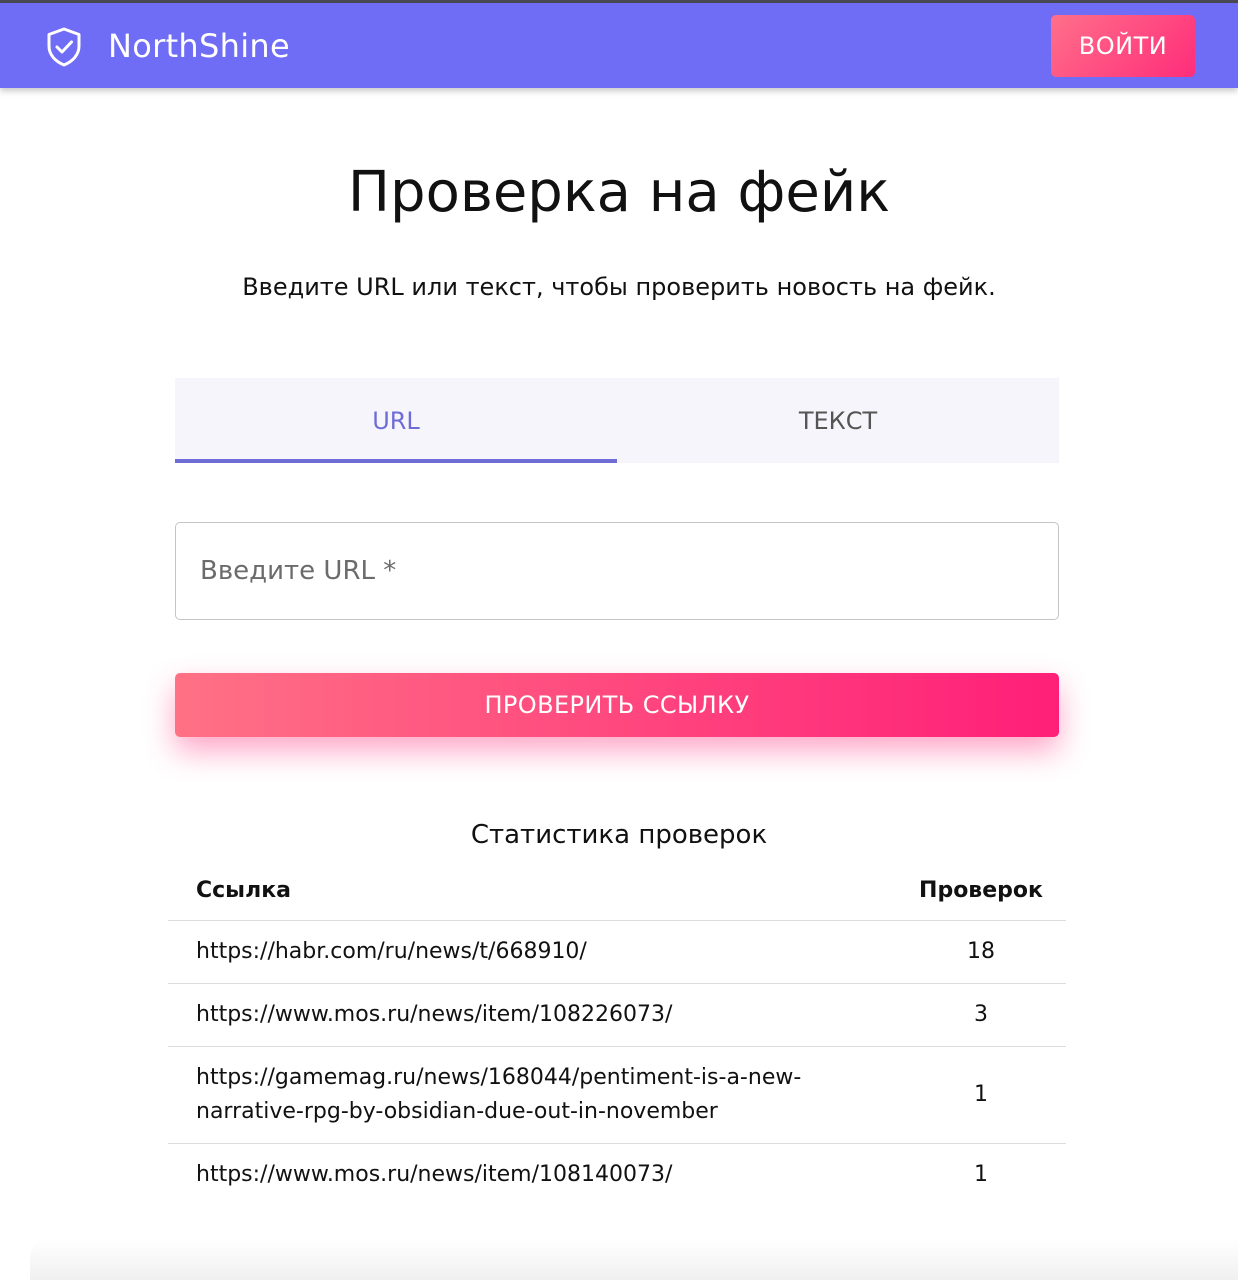  Describe the element at coordinates (532, 891) in the screenshot. I see `column-header-link: Ссылка` at that location.